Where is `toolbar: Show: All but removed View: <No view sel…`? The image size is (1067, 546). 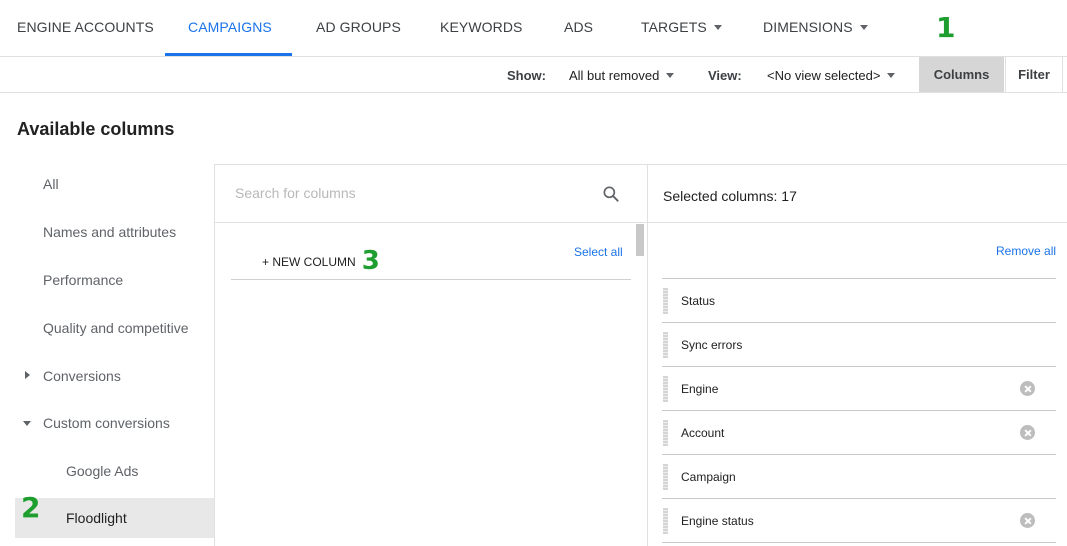 toolbar: Show: All but removed View: <No view sel… is located at coordinates (533, 75).